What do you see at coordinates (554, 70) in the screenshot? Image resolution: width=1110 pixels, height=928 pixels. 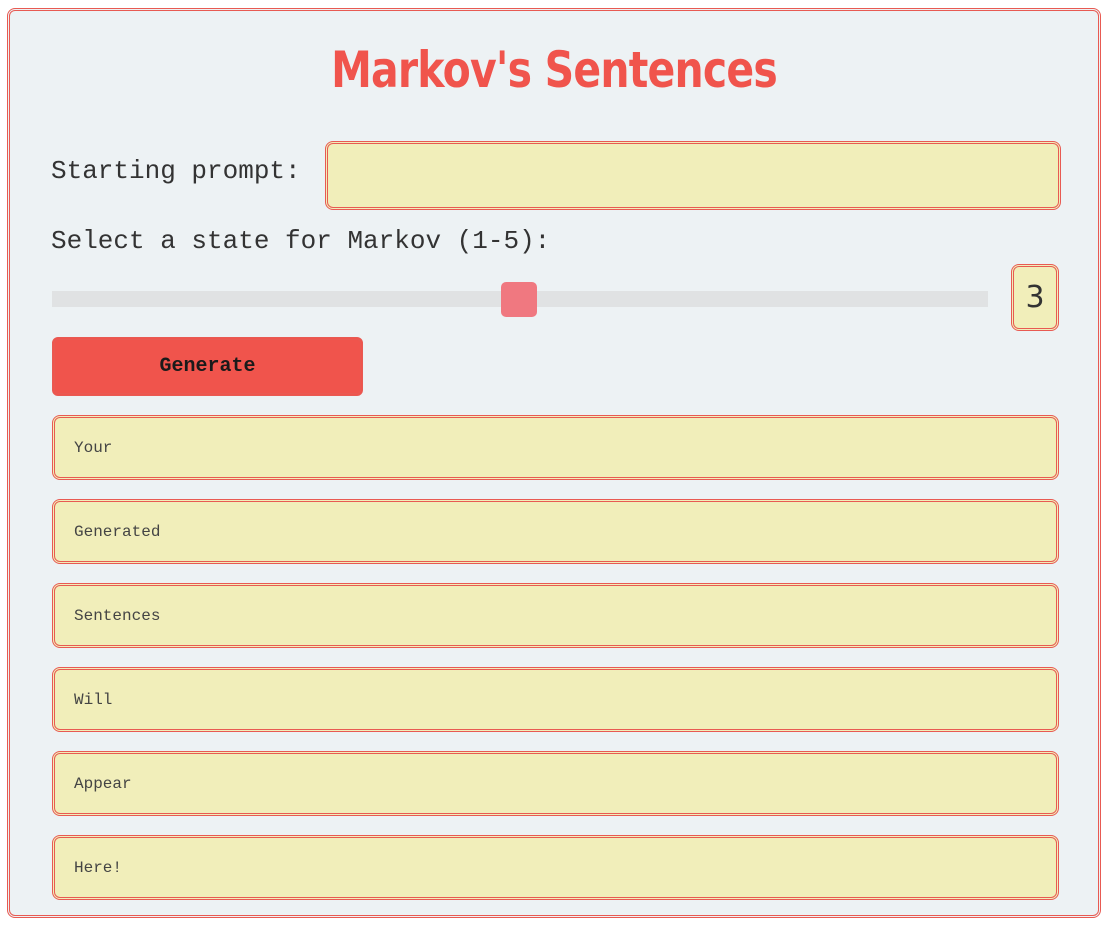 I see `page-title: Markov's Sentences` at bounding box center [554, 70].